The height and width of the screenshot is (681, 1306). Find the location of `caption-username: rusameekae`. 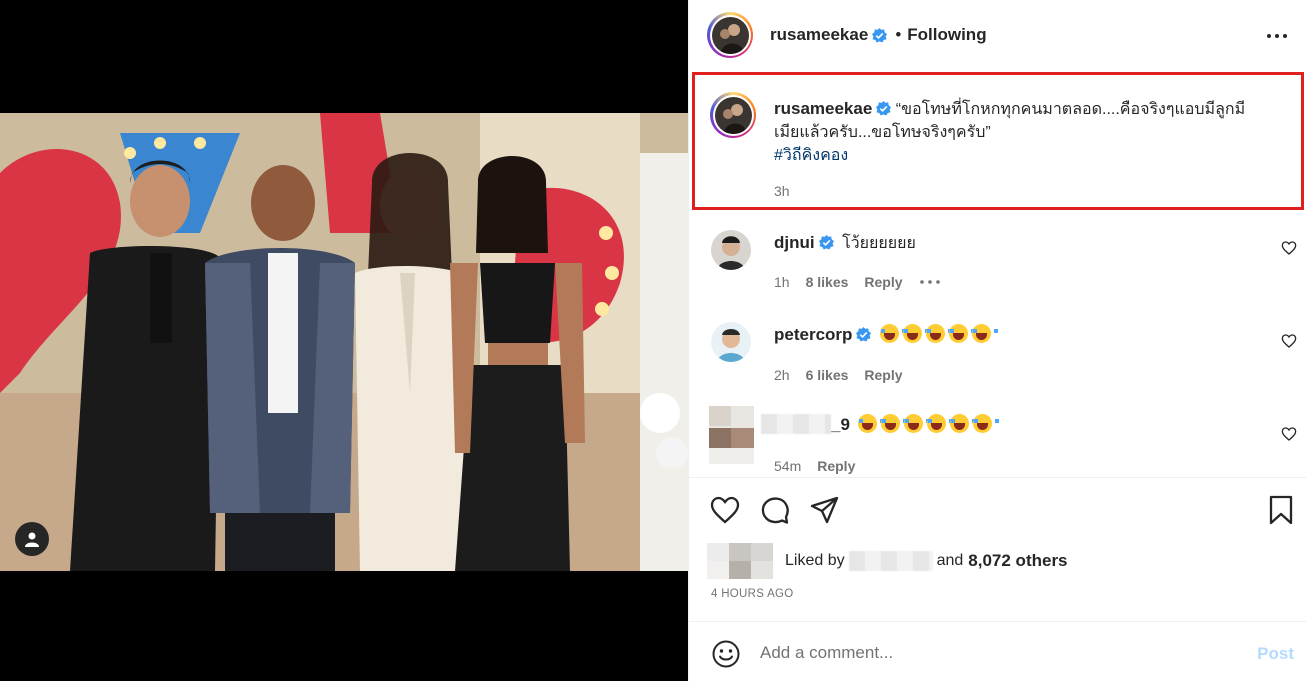

caption-username: rusameekae is located at coordinates (823, 108).